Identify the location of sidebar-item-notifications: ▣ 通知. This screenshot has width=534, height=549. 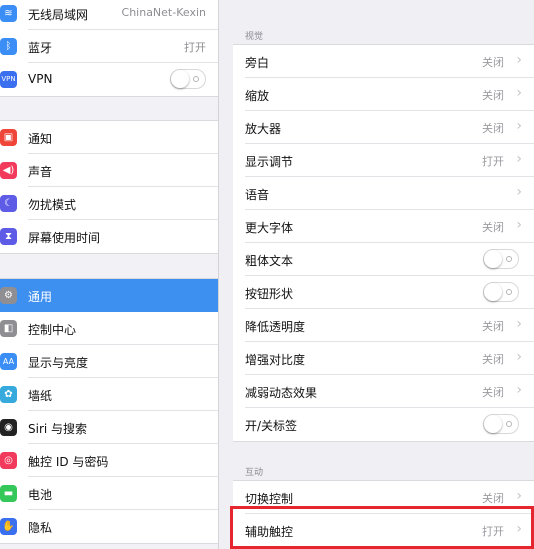
(109, 137).